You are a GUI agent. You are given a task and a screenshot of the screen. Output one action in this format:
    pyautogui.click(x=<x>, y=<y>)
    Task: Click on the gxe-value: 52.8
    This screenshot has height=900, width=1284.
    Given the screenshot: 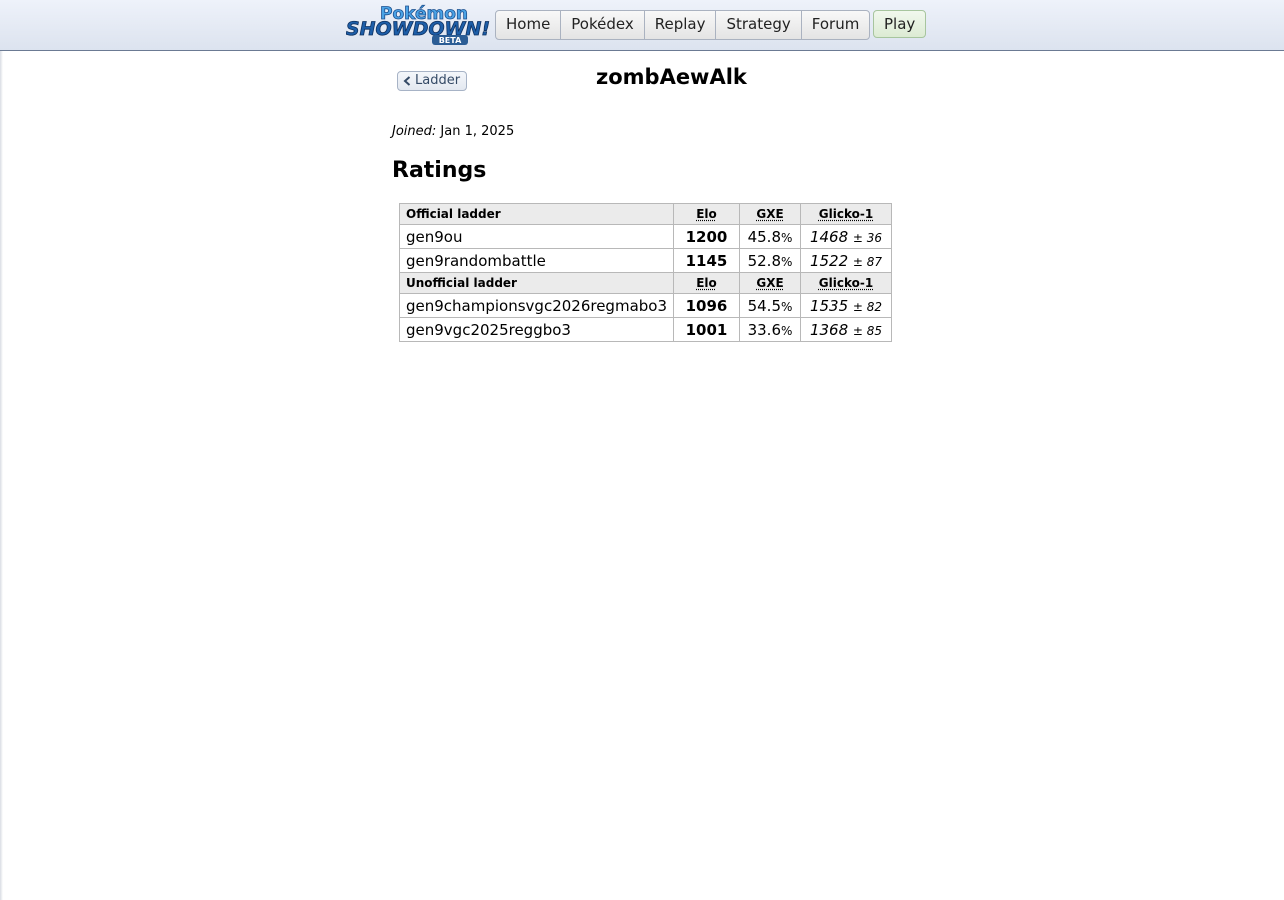 What is the action you would take?
    pyautogui.click(x=764, y=260)
    